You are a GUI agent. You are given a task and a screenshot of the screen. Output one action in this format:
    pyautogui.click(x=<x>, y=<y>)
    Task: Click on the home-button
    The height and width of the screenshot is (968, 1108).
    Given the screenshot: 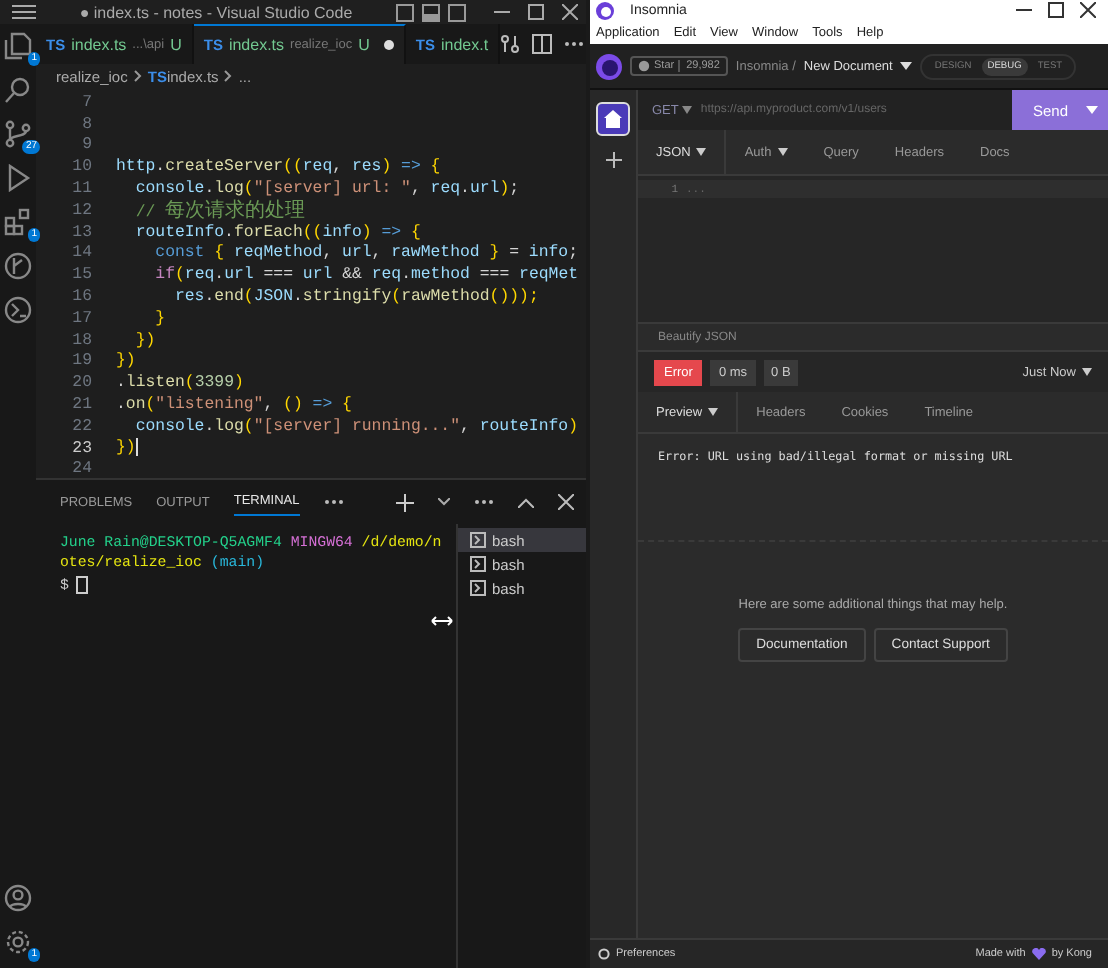 What is the action you would take?
    pyautogui.click(x=613, y=119)
    